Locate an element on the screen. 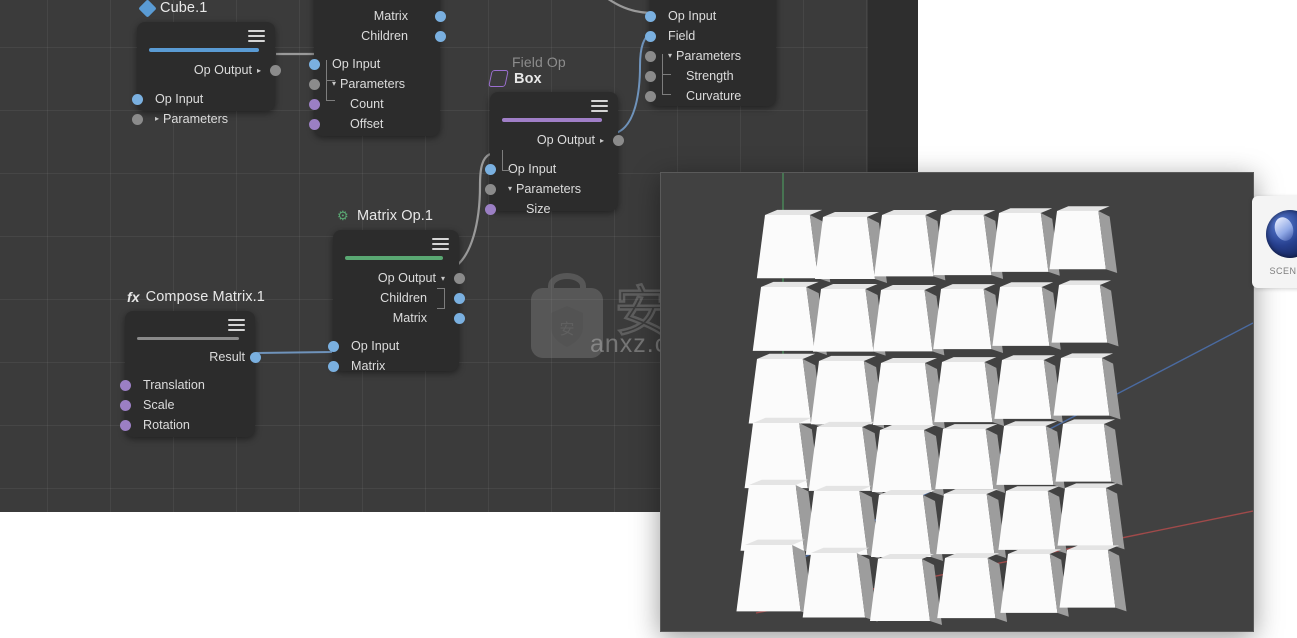 The image size is (1297, 638). node-compose-matrix-body: Result Translation Scale Rotation is located at coordinates (190, 374).